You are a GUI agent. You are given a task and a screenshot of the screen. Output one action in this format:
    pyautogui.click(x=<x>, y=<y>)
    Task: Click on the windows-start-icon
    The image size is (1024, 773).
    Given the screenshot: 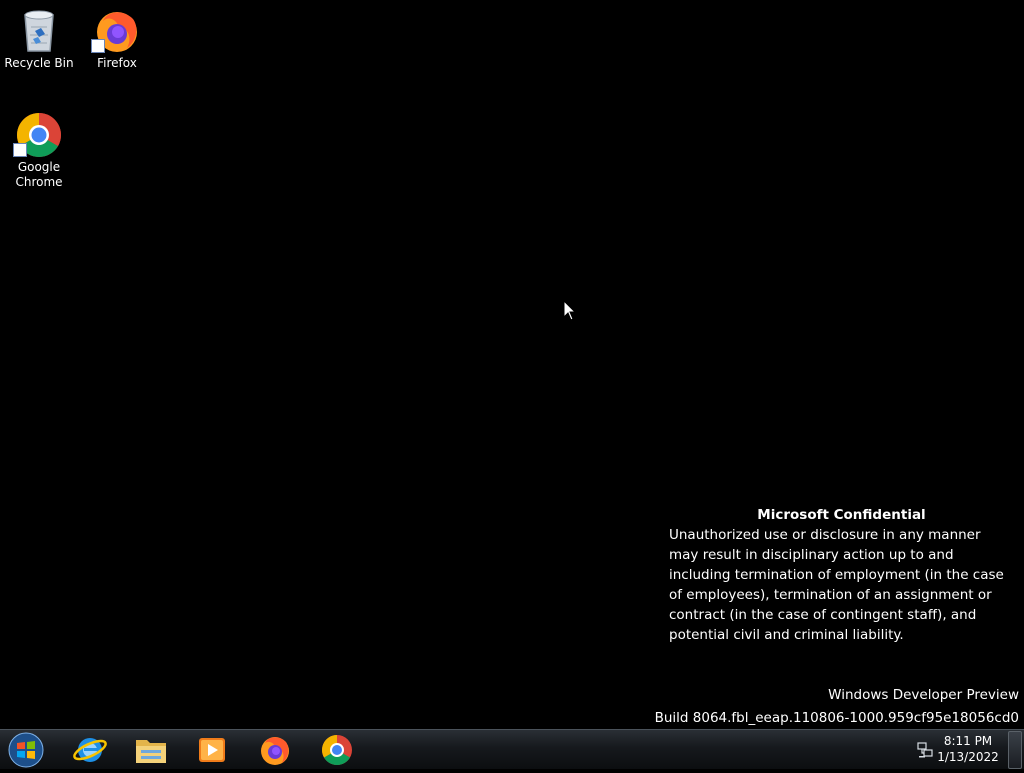 What is the action you would take?
    pyautogui.click(x=26, y=750)
    